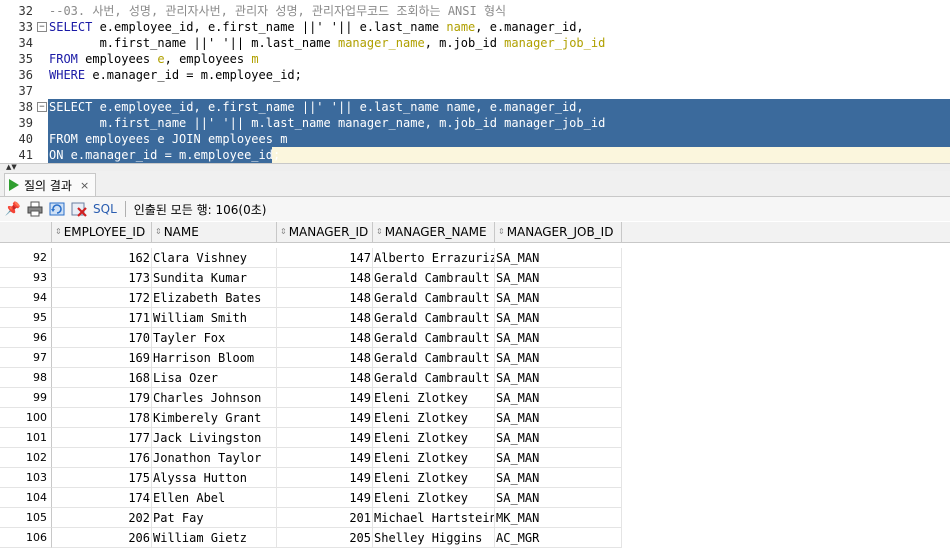 Image resolution: width=950 pixels, height=554 pixels. I want to click on cell-name: Charles Johnson, so click(214, 398).